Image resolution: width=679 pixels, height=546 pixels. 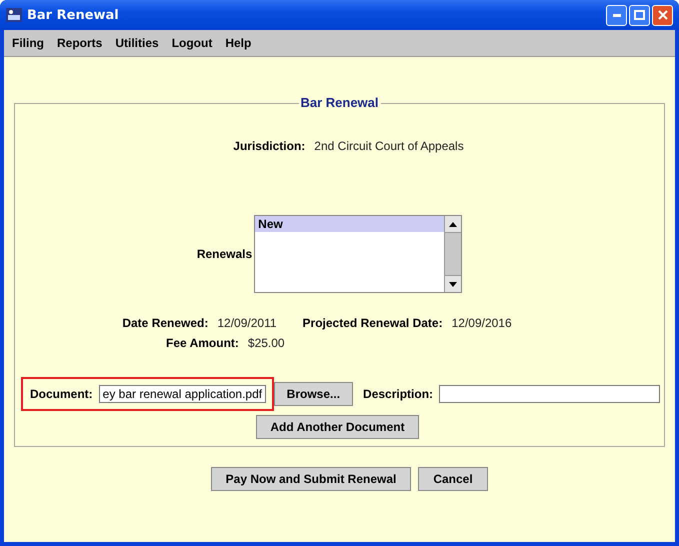 What do you see at coordinates (337, 427) in the screenshot?
I see `add-document-button: Add Another Document` at bounding box center [337, 427].